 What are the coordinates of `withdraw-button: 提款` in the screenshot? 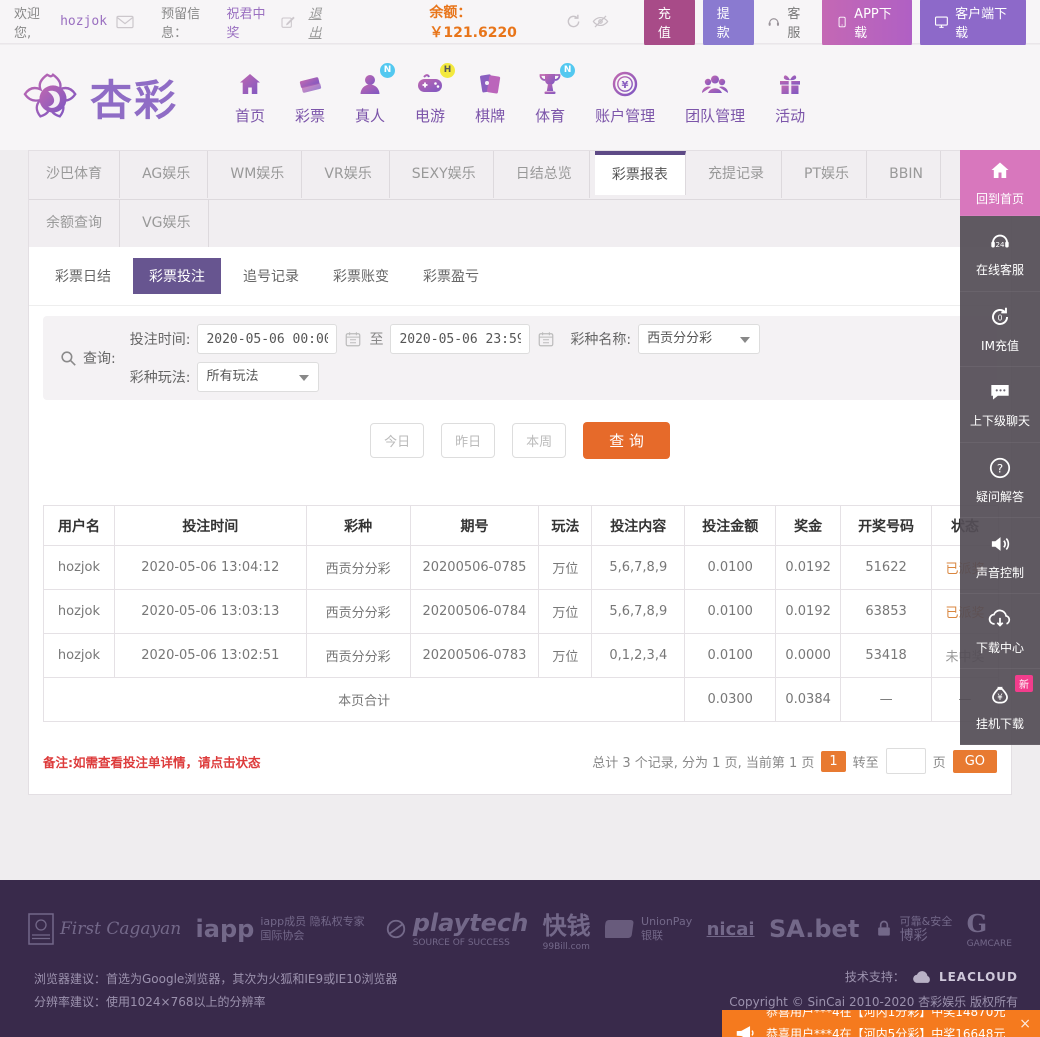 It's located at (728, 23).